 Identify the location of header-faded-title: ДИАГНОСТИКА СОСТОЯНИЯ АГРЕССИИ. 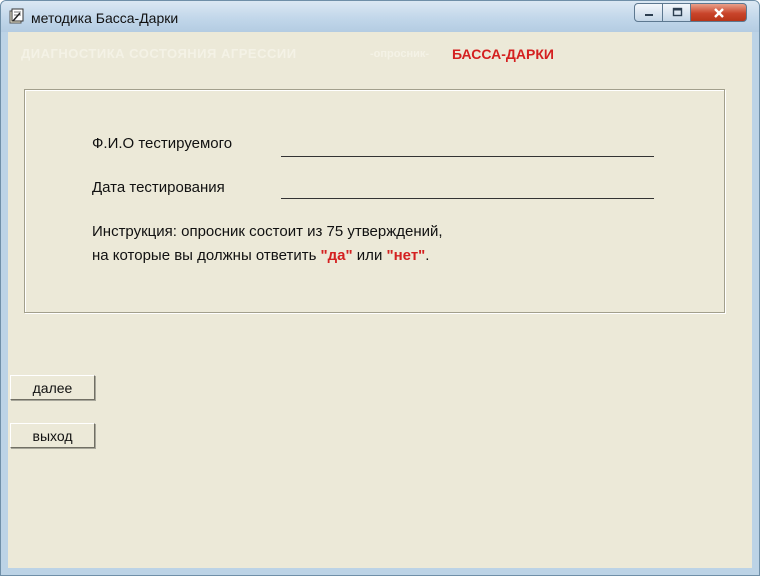
(159, 53).